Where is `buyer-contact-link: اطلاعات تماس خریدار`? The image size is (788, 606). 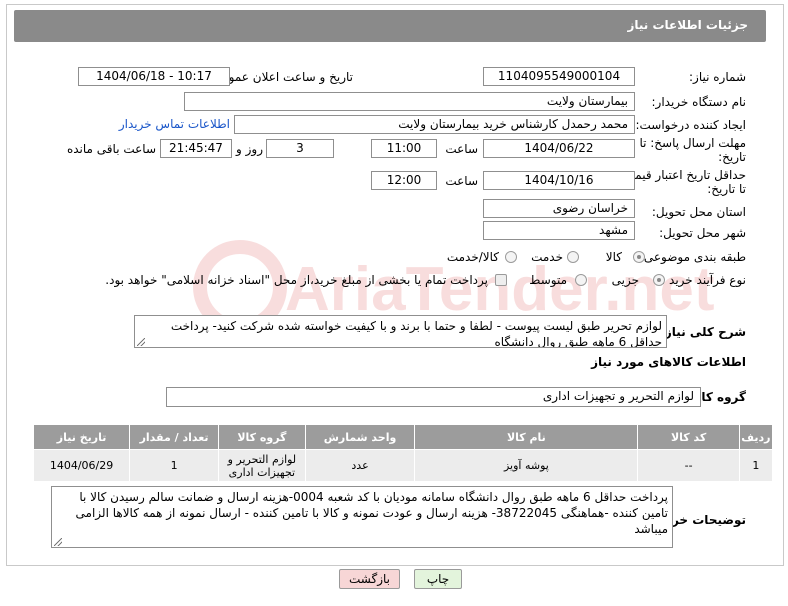
buyer-contact-link: اطلاعات تماس خریدار is located at coordinates (174, 124).